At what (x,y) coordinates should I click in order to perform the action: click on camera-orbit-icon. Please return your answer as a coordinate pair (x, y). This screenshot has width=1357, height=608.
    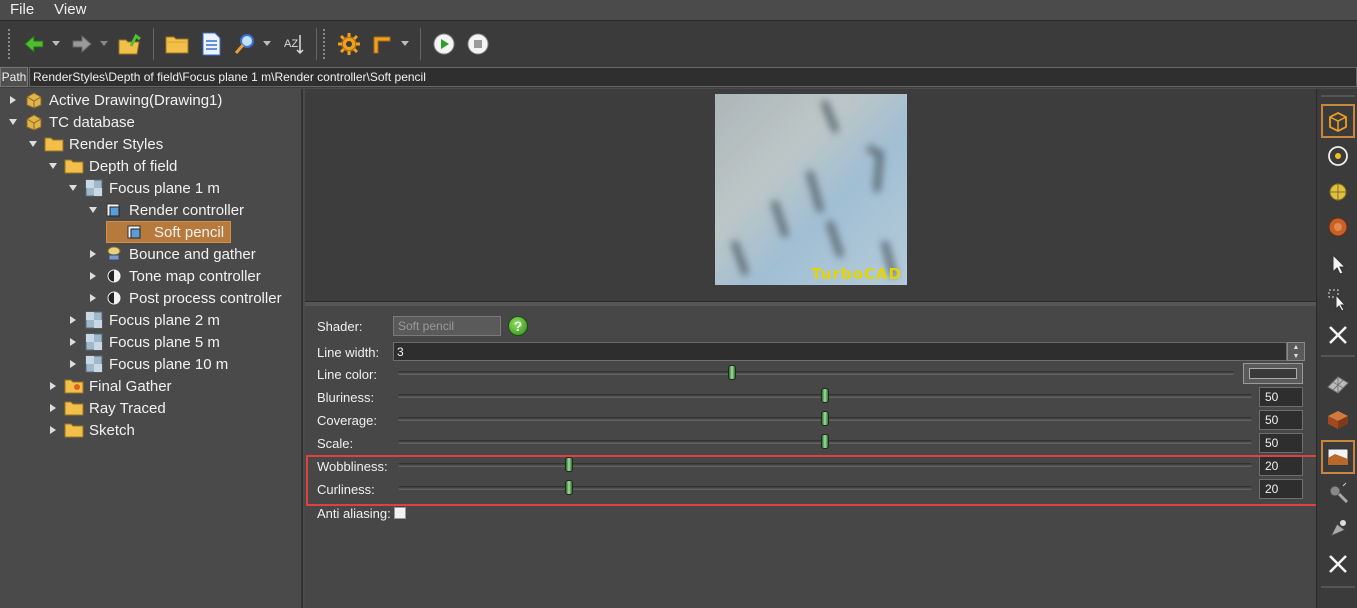
    Looking at the image, I should click on (1338, 156).